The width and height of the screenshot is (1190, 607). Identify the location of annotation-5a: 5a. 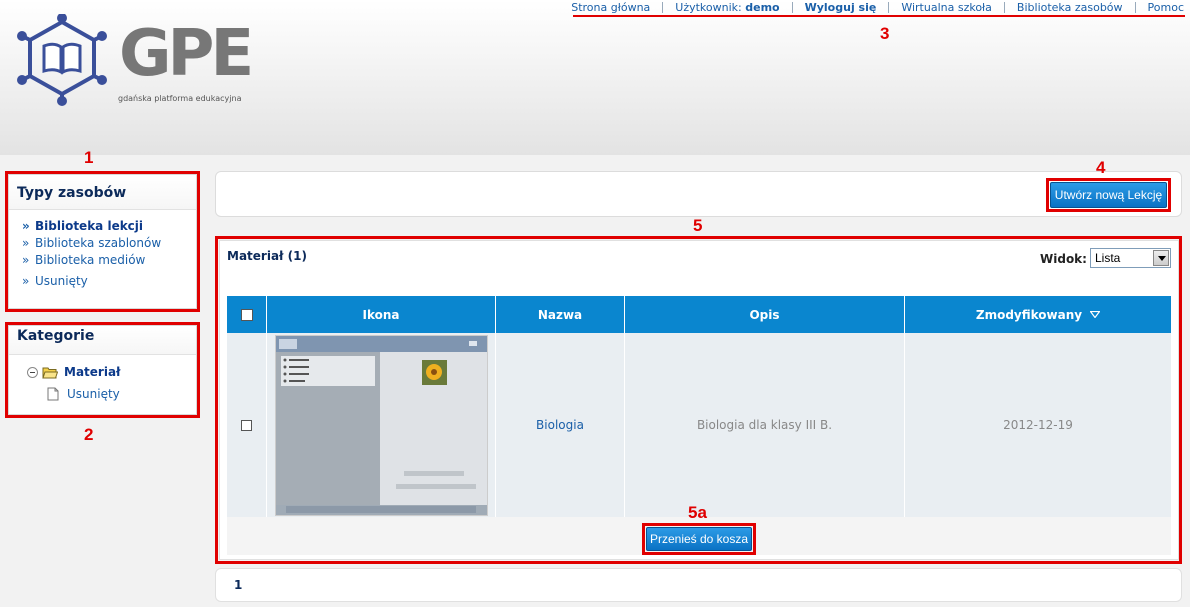
(697, 512).